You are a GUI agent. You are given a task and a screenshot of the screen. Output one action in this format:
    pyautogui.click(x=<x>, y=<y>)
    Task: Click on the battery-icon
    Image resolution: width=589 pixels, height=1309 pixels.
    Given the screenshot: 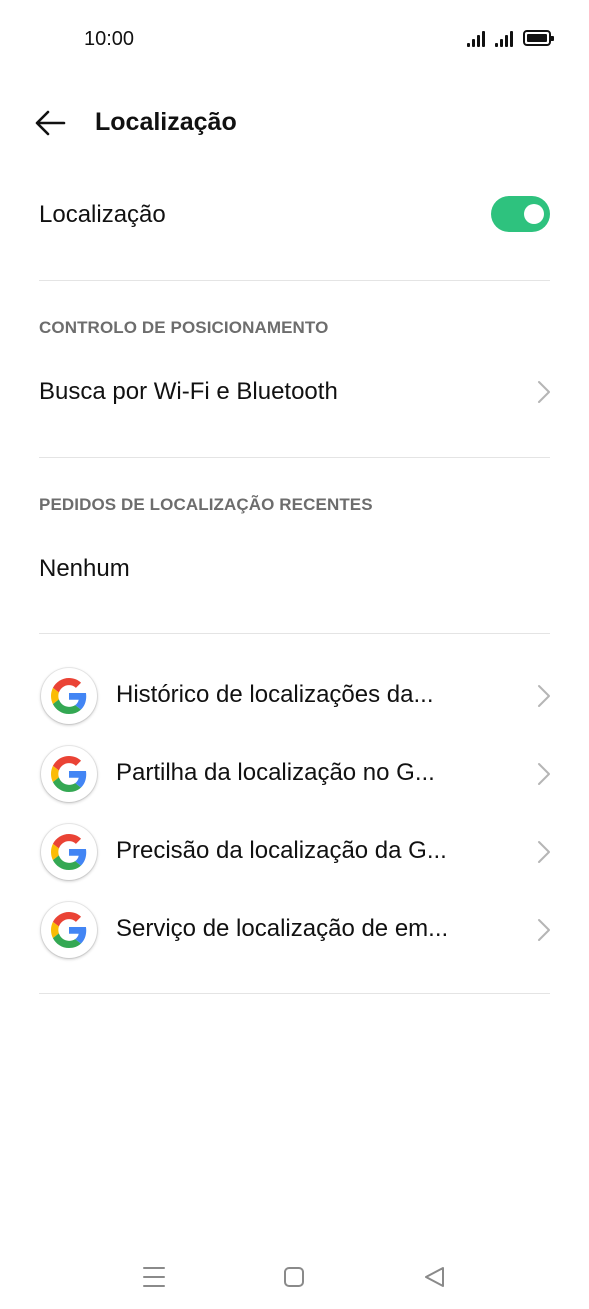 What is the action you would take?
    pyautogui.click(x=538, y=38)
    